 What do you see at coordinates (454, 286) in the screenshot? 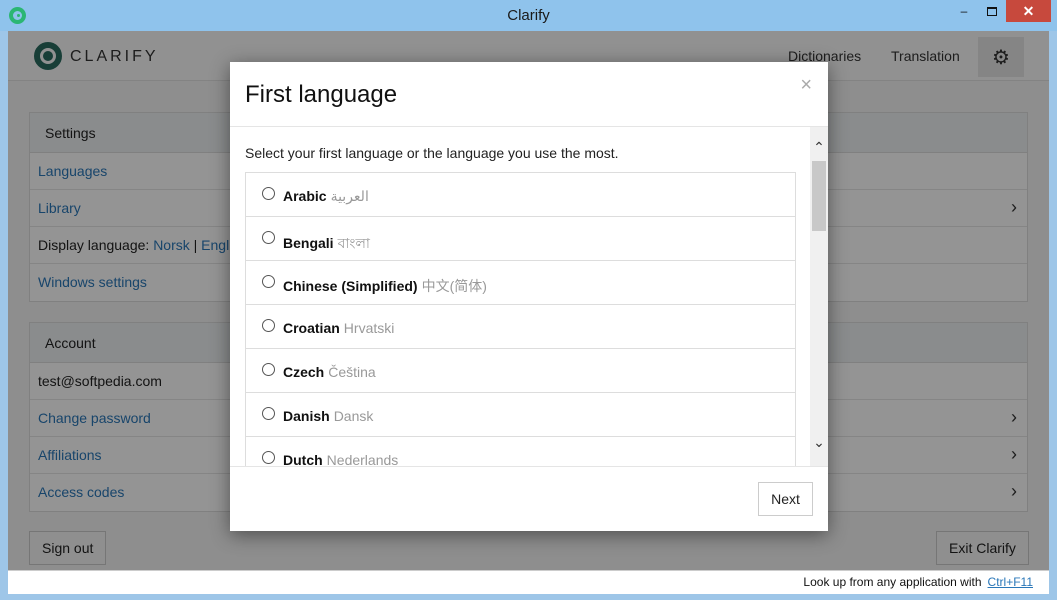
I see `language-native-name: 中文(简体)` at bounding box center [454, 286].